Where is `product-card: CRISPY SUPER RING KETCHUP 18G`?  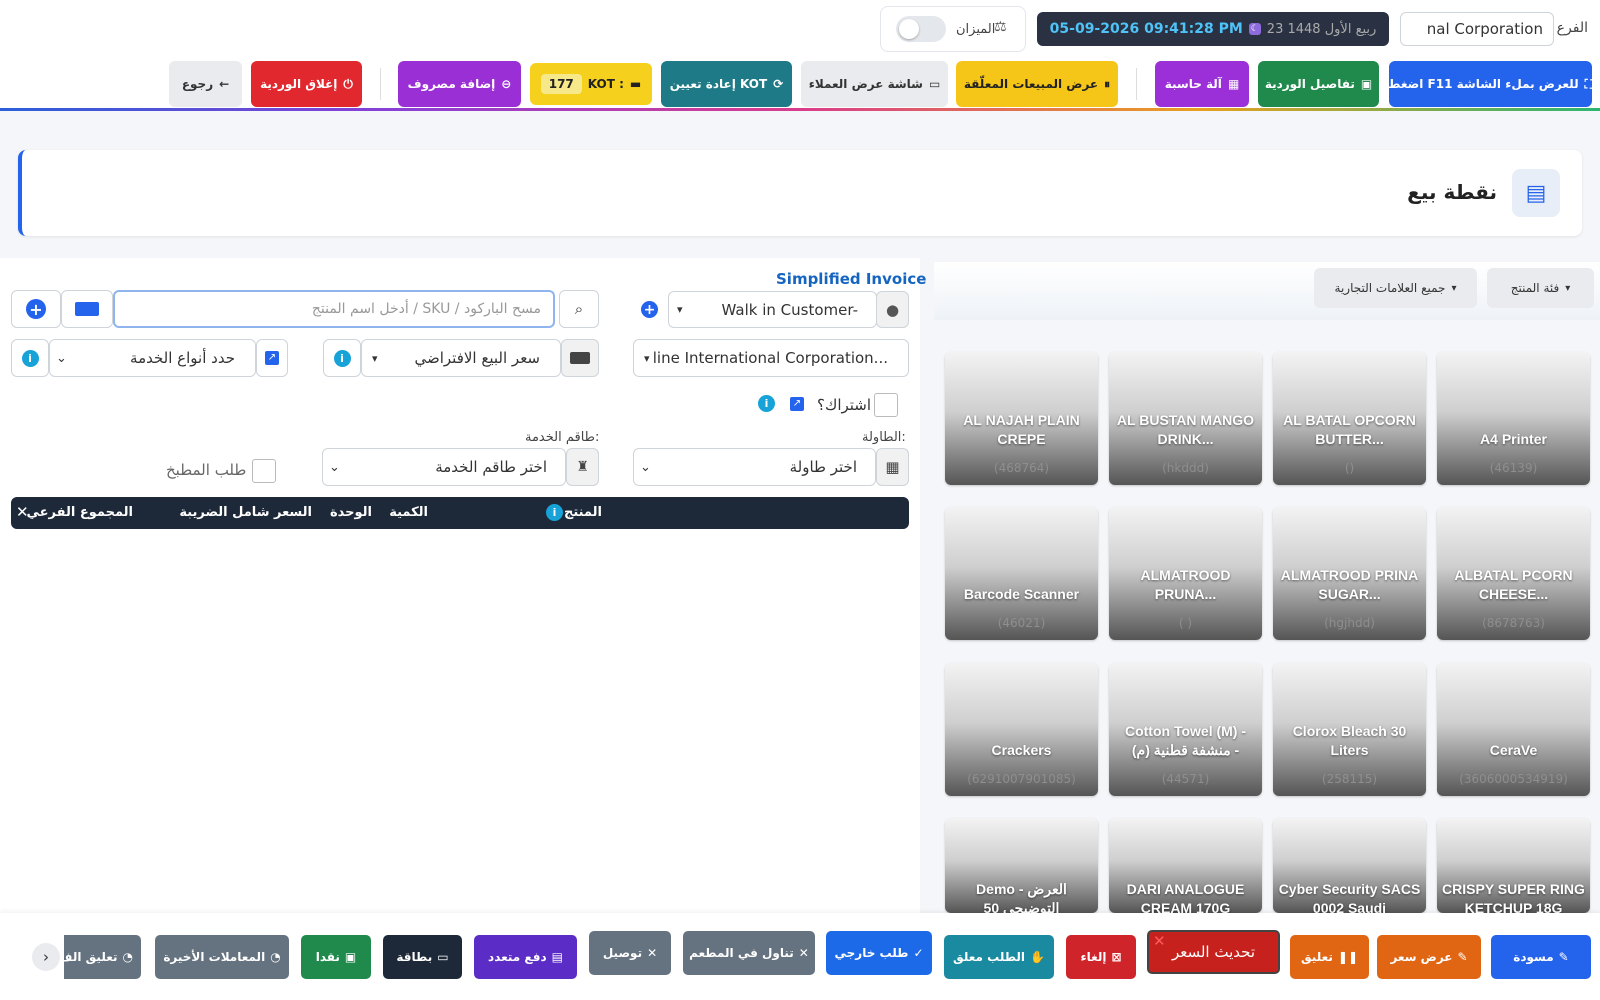 product-card: CRISPY SUPER RING KETCHUP 18G is located at coordinates (1513, 865).